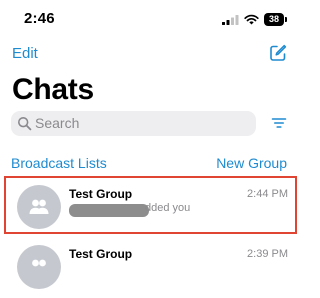 The image size is (320, 298). I want to click on search-icon, so click(24, 123).